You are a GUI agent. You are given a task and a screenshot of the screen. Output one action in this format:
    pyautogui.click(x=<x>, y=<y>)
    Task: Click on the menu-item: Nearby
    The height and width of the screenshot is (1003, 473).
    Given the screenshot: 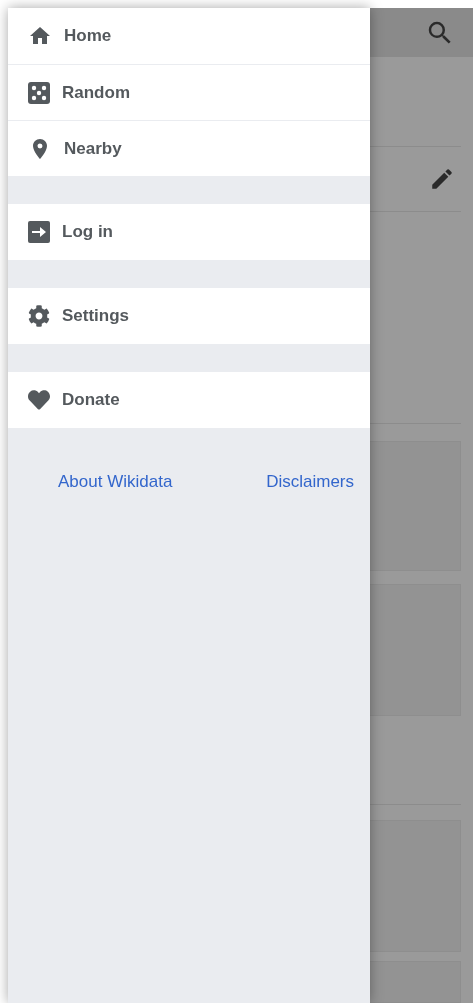 What is the action you would take?
    pyautogui.click(x=189, y=148)
    